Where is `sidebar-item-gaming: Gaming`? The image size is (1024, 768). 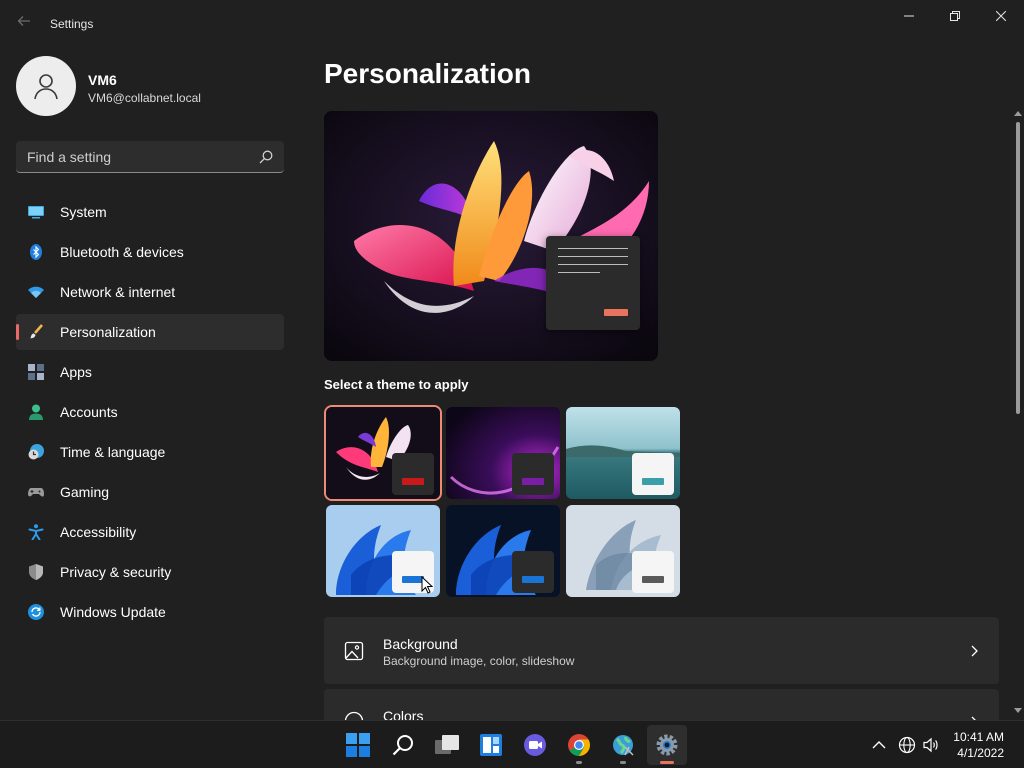
sidebar-item-gaming: Gaming is located at coordinates (150, 492).